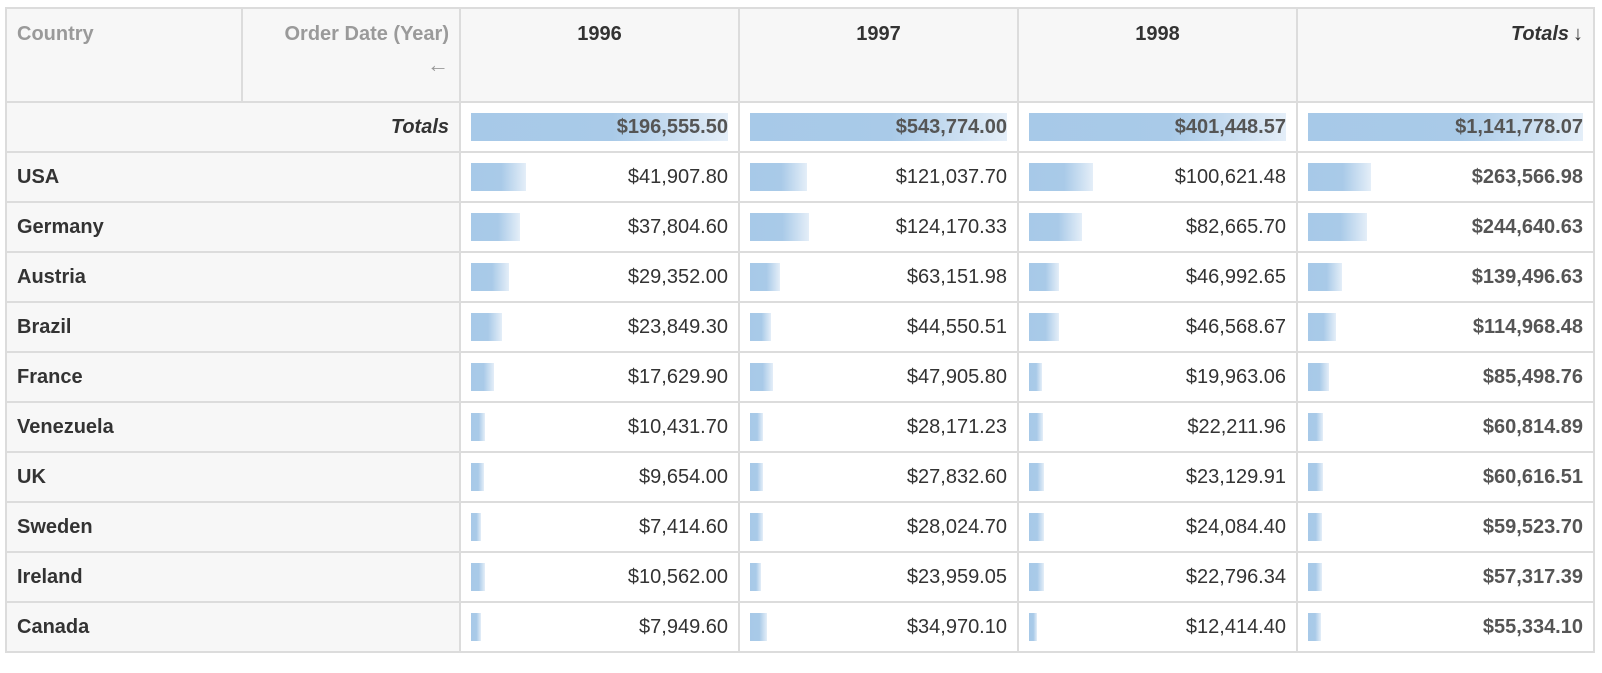 This screenshot has width=1602, height=673. Describe the element at coordinates (351, 65) in the screenshot. I see `arrow-left-icon: ←` at that location.